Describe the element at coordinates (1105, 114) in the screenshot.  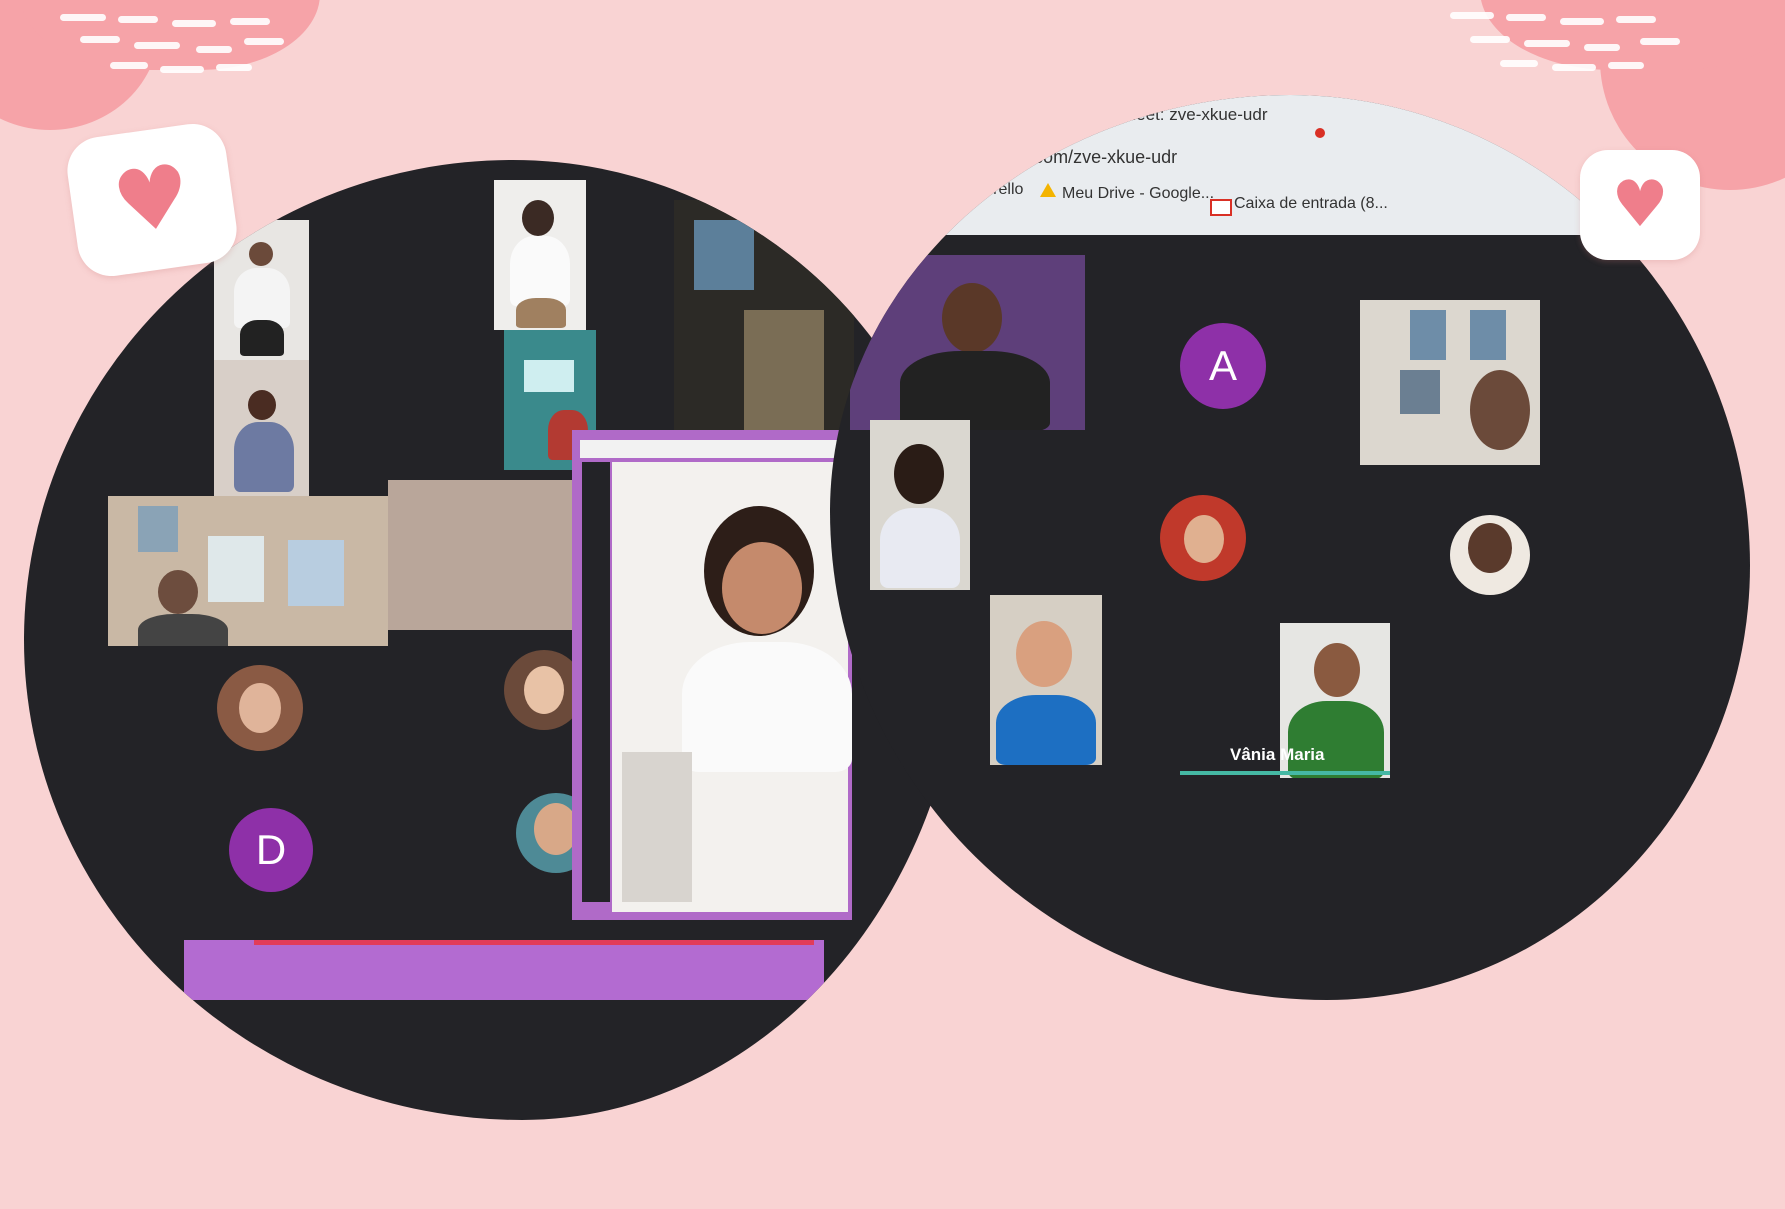
I see `google-meet-icon` at that location.